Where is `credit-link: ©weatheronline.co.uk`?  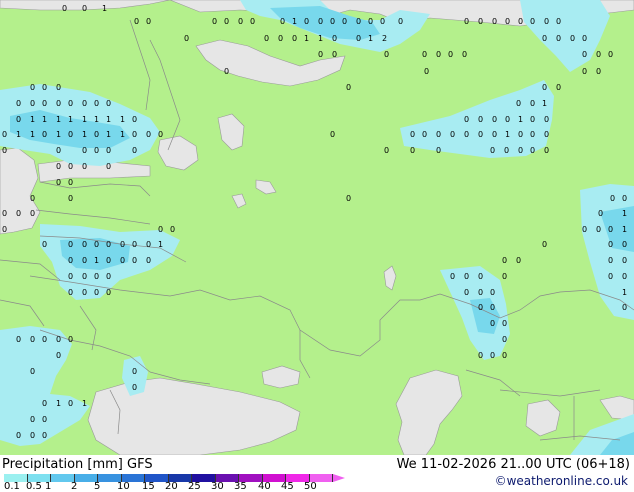 credit-link: ©weatheronline.co.uk is located at coordinates (561, 481).